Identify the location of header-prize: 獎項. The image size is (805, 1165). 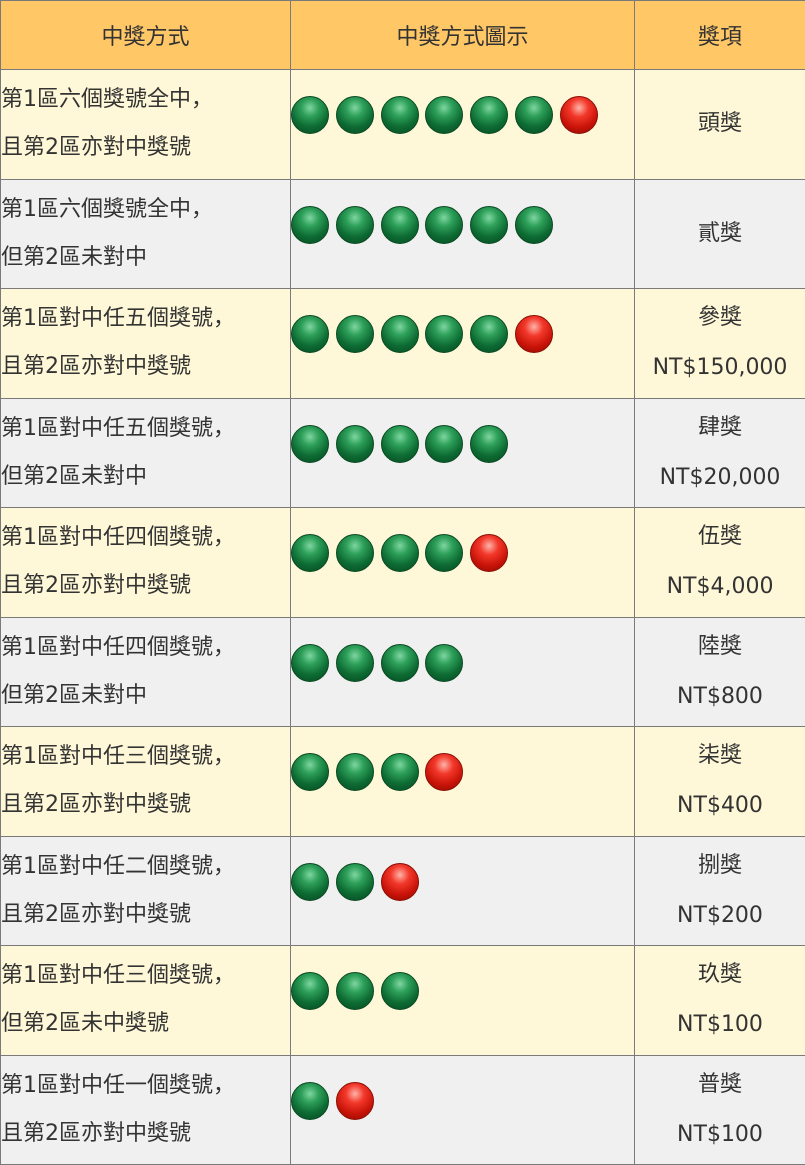
(719, 35).